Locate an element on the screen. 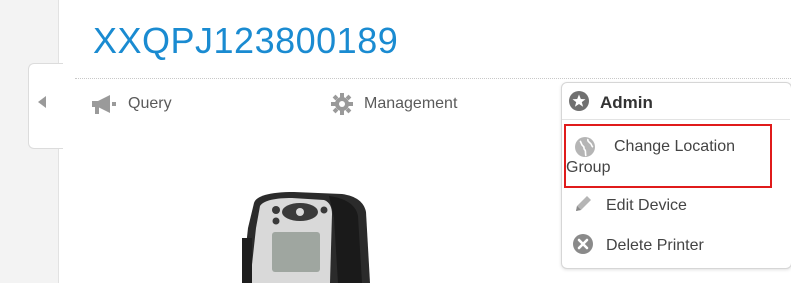 The height and width of the screenshot is (288, 791). delete-printer-menu-item: Delete Printer is located at coordinates (638, 246).